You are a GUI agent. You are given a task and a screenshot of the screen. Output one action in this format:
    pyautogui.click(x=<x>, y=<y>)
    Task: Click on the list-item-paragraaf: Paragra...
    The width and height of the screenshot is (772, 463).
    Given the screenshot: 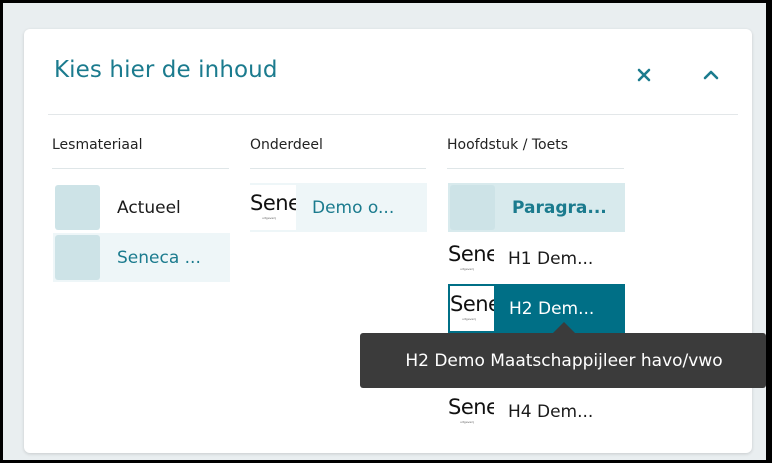 What is the action you would take?
    pyautogui.click(x=536, y=207)
    